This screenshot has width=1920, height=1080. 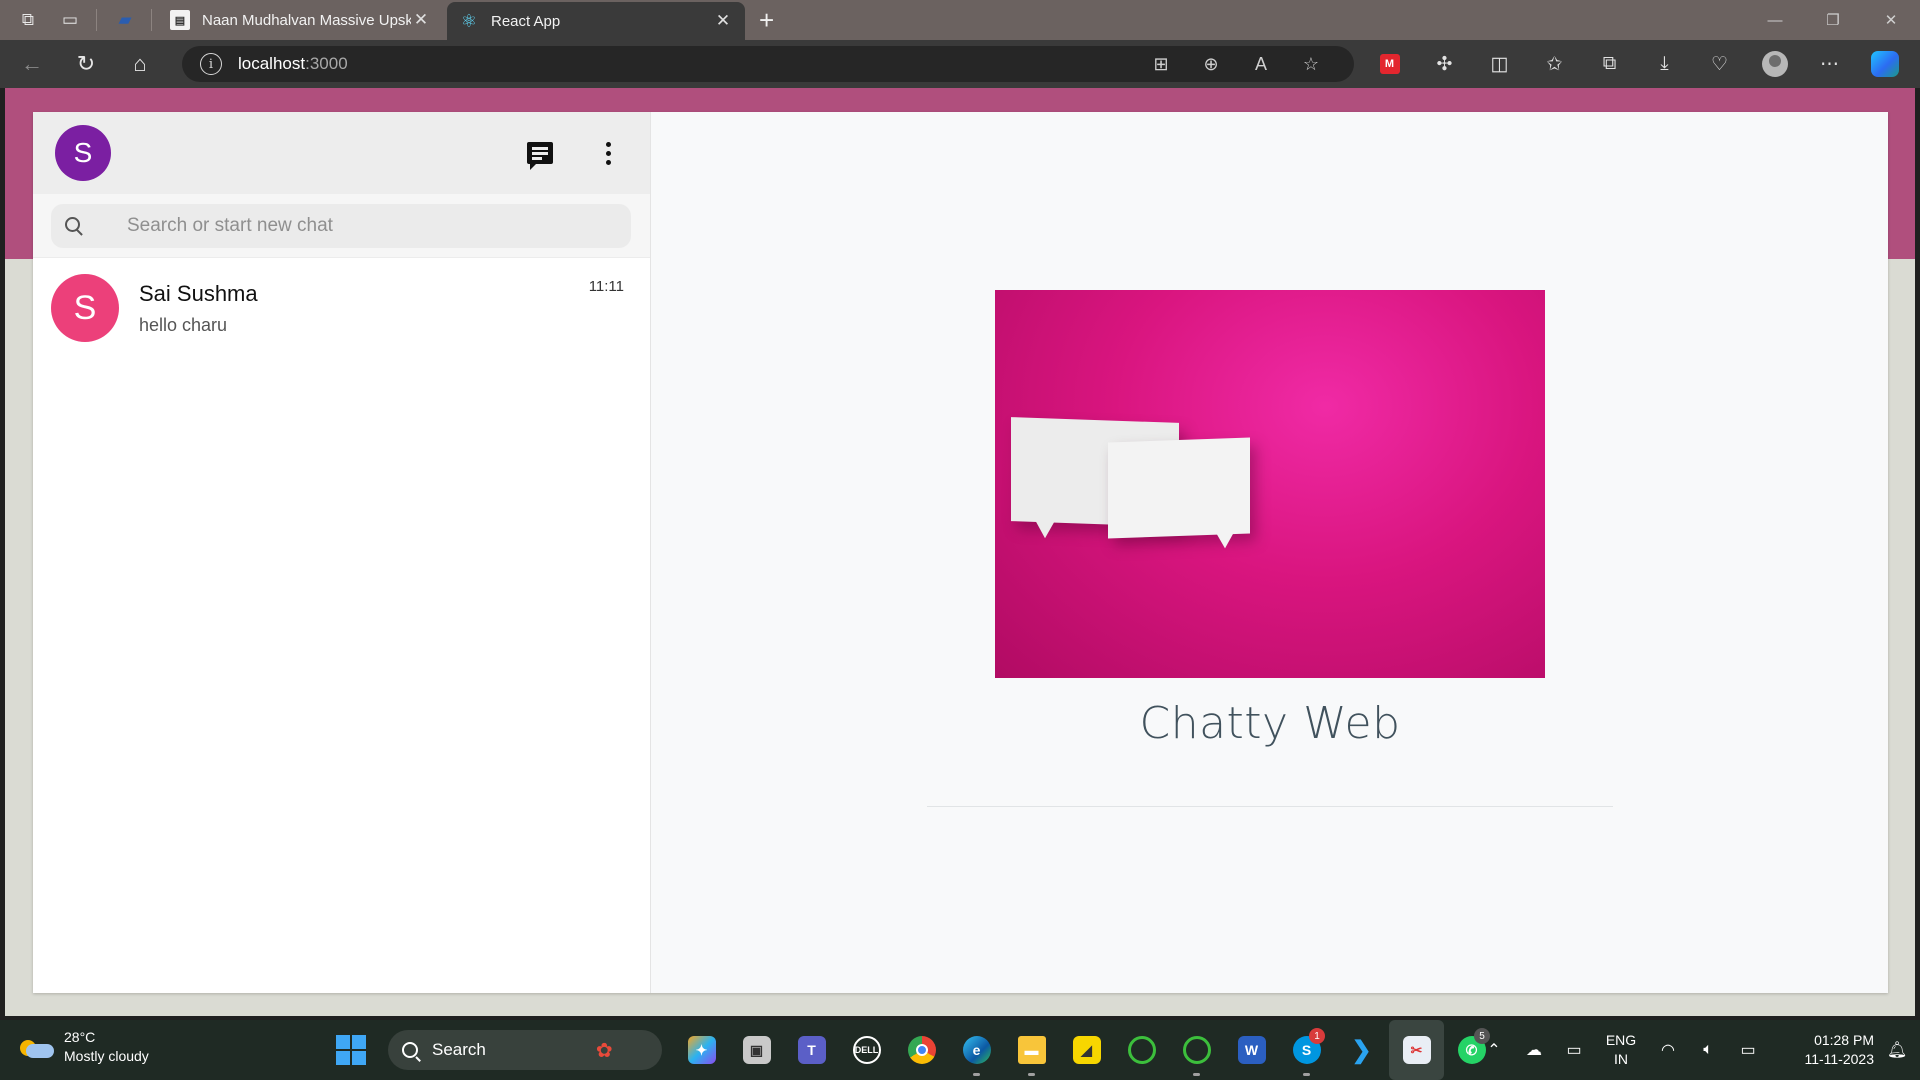 What do you see at coordinates (1839, 1059) in the screenshot?
I see `clock-date: 11-11-2023` at bounding box center [1839, 1059].